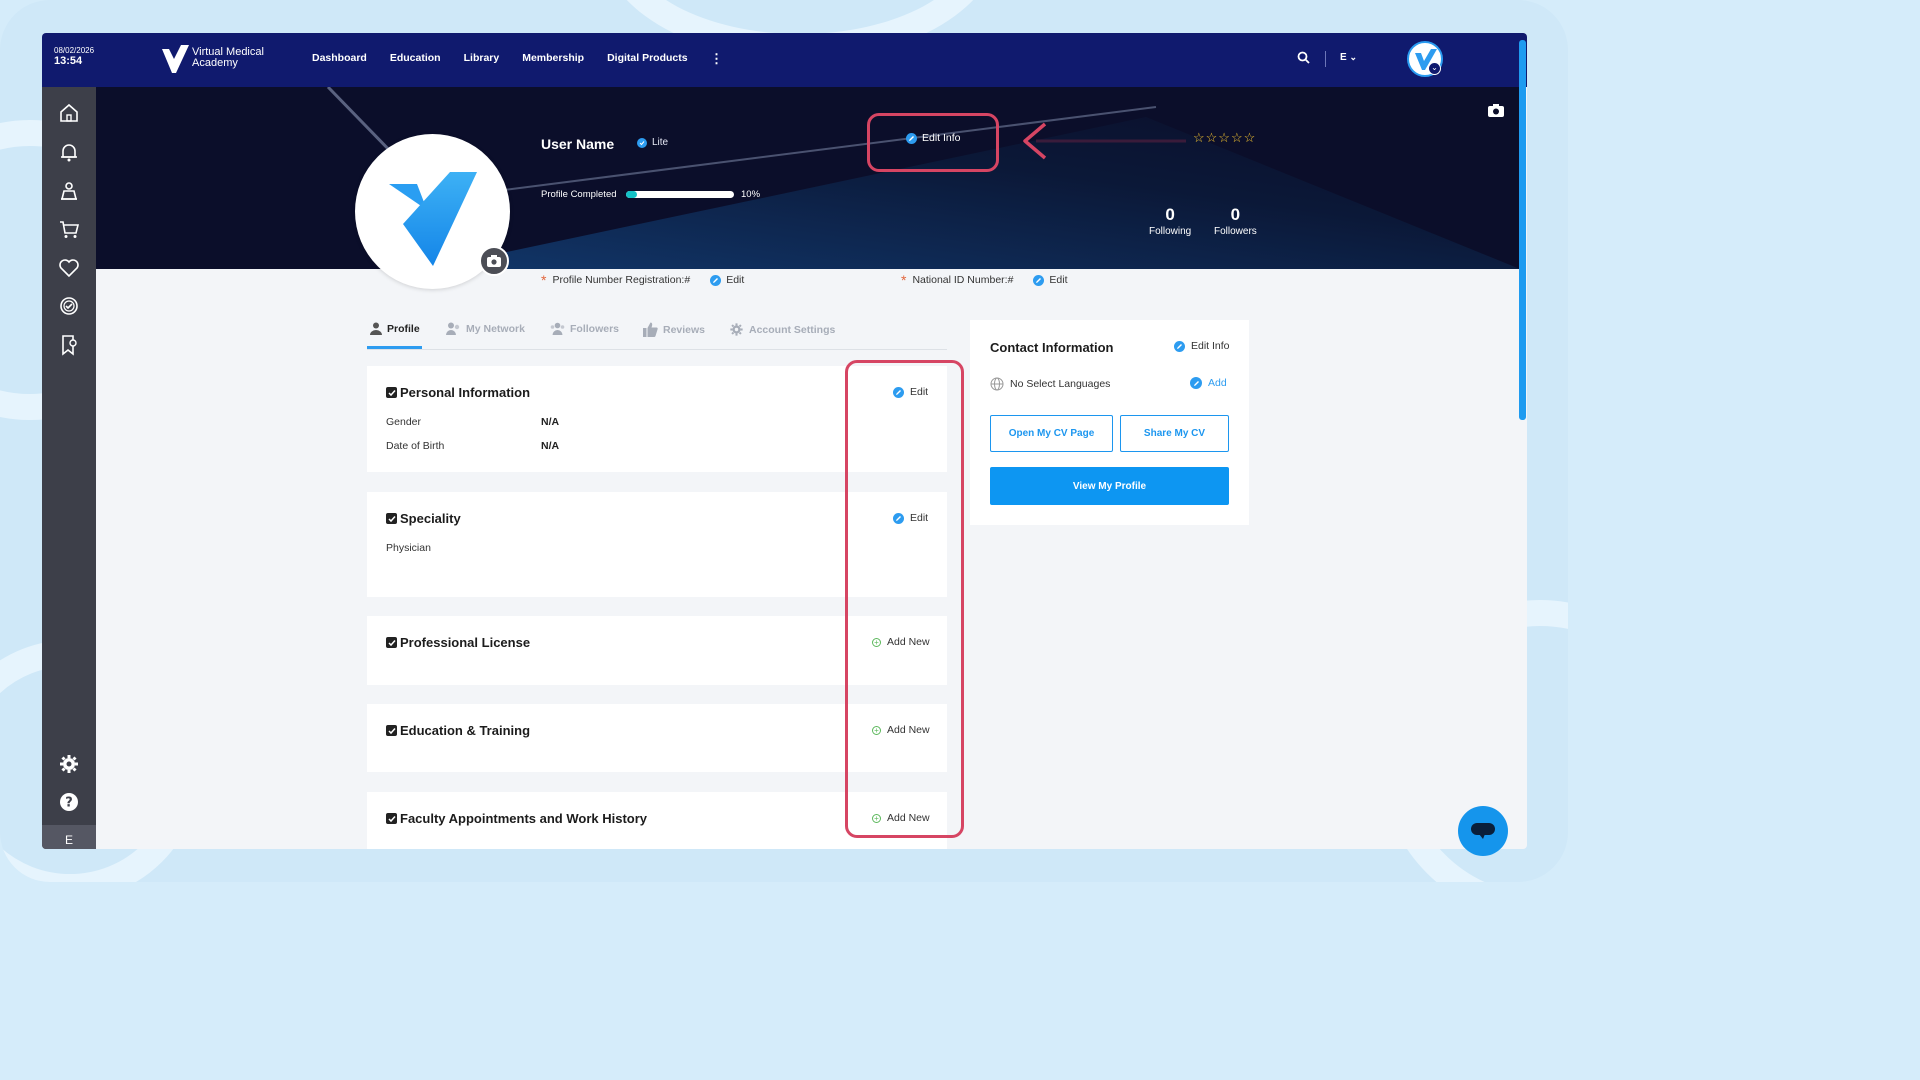  Describe the element at coordinates (1235, 231) in the screenshot. I see `followers-label: Followers` at that location.